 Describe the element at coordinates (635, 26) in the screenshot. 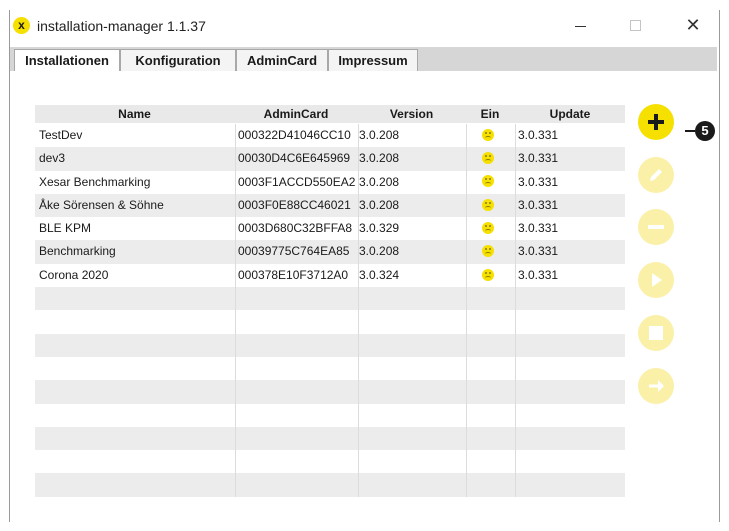

I see `maximize-button` at that location.